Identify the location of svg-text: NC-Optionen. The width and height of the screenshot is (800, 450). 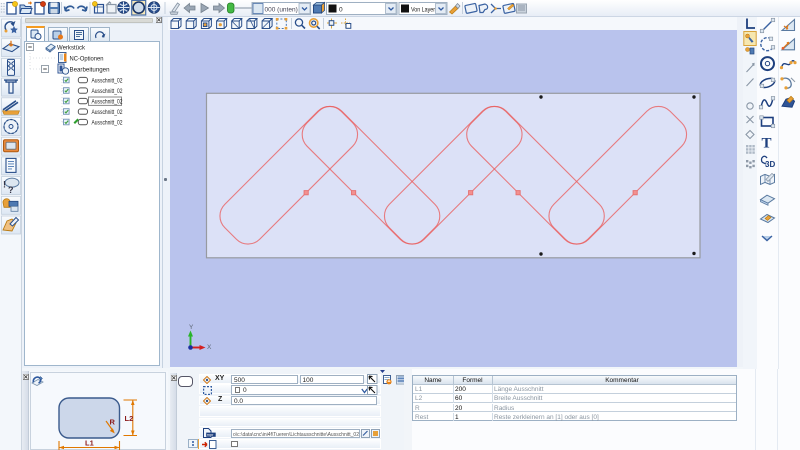
(87, 58).